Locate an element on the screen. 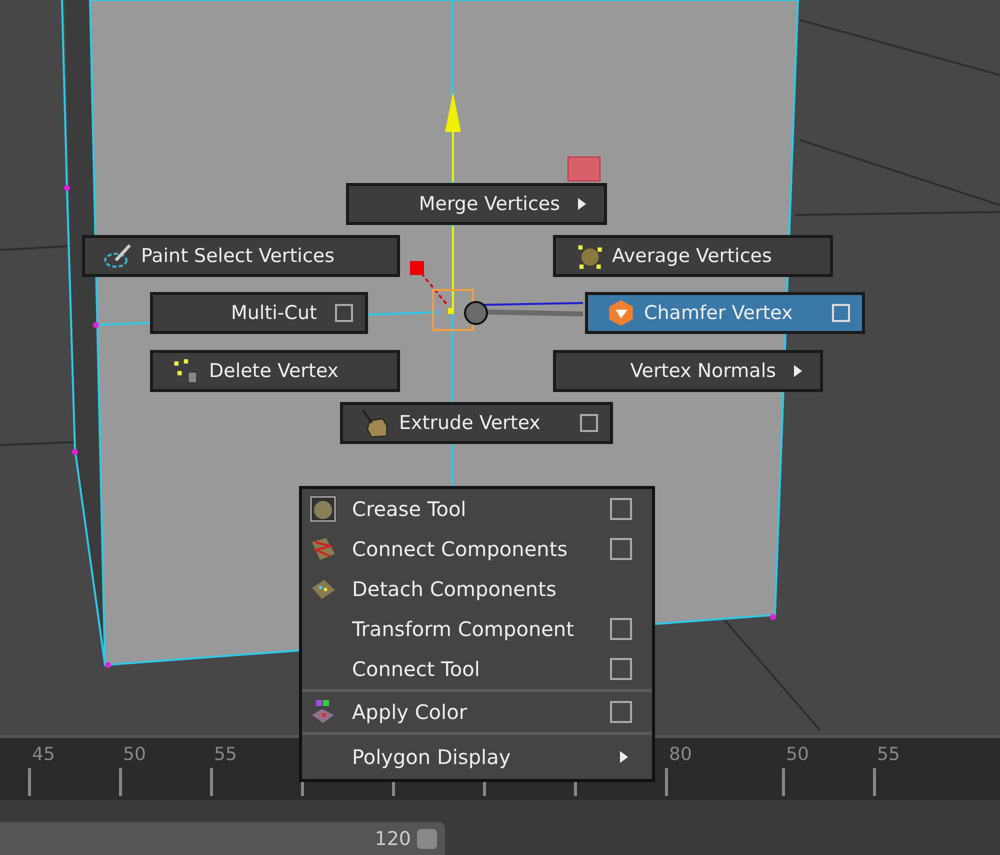 This screenshot has height=855, width=1000. frame-number: 45 is located at coordinates (43, 755).